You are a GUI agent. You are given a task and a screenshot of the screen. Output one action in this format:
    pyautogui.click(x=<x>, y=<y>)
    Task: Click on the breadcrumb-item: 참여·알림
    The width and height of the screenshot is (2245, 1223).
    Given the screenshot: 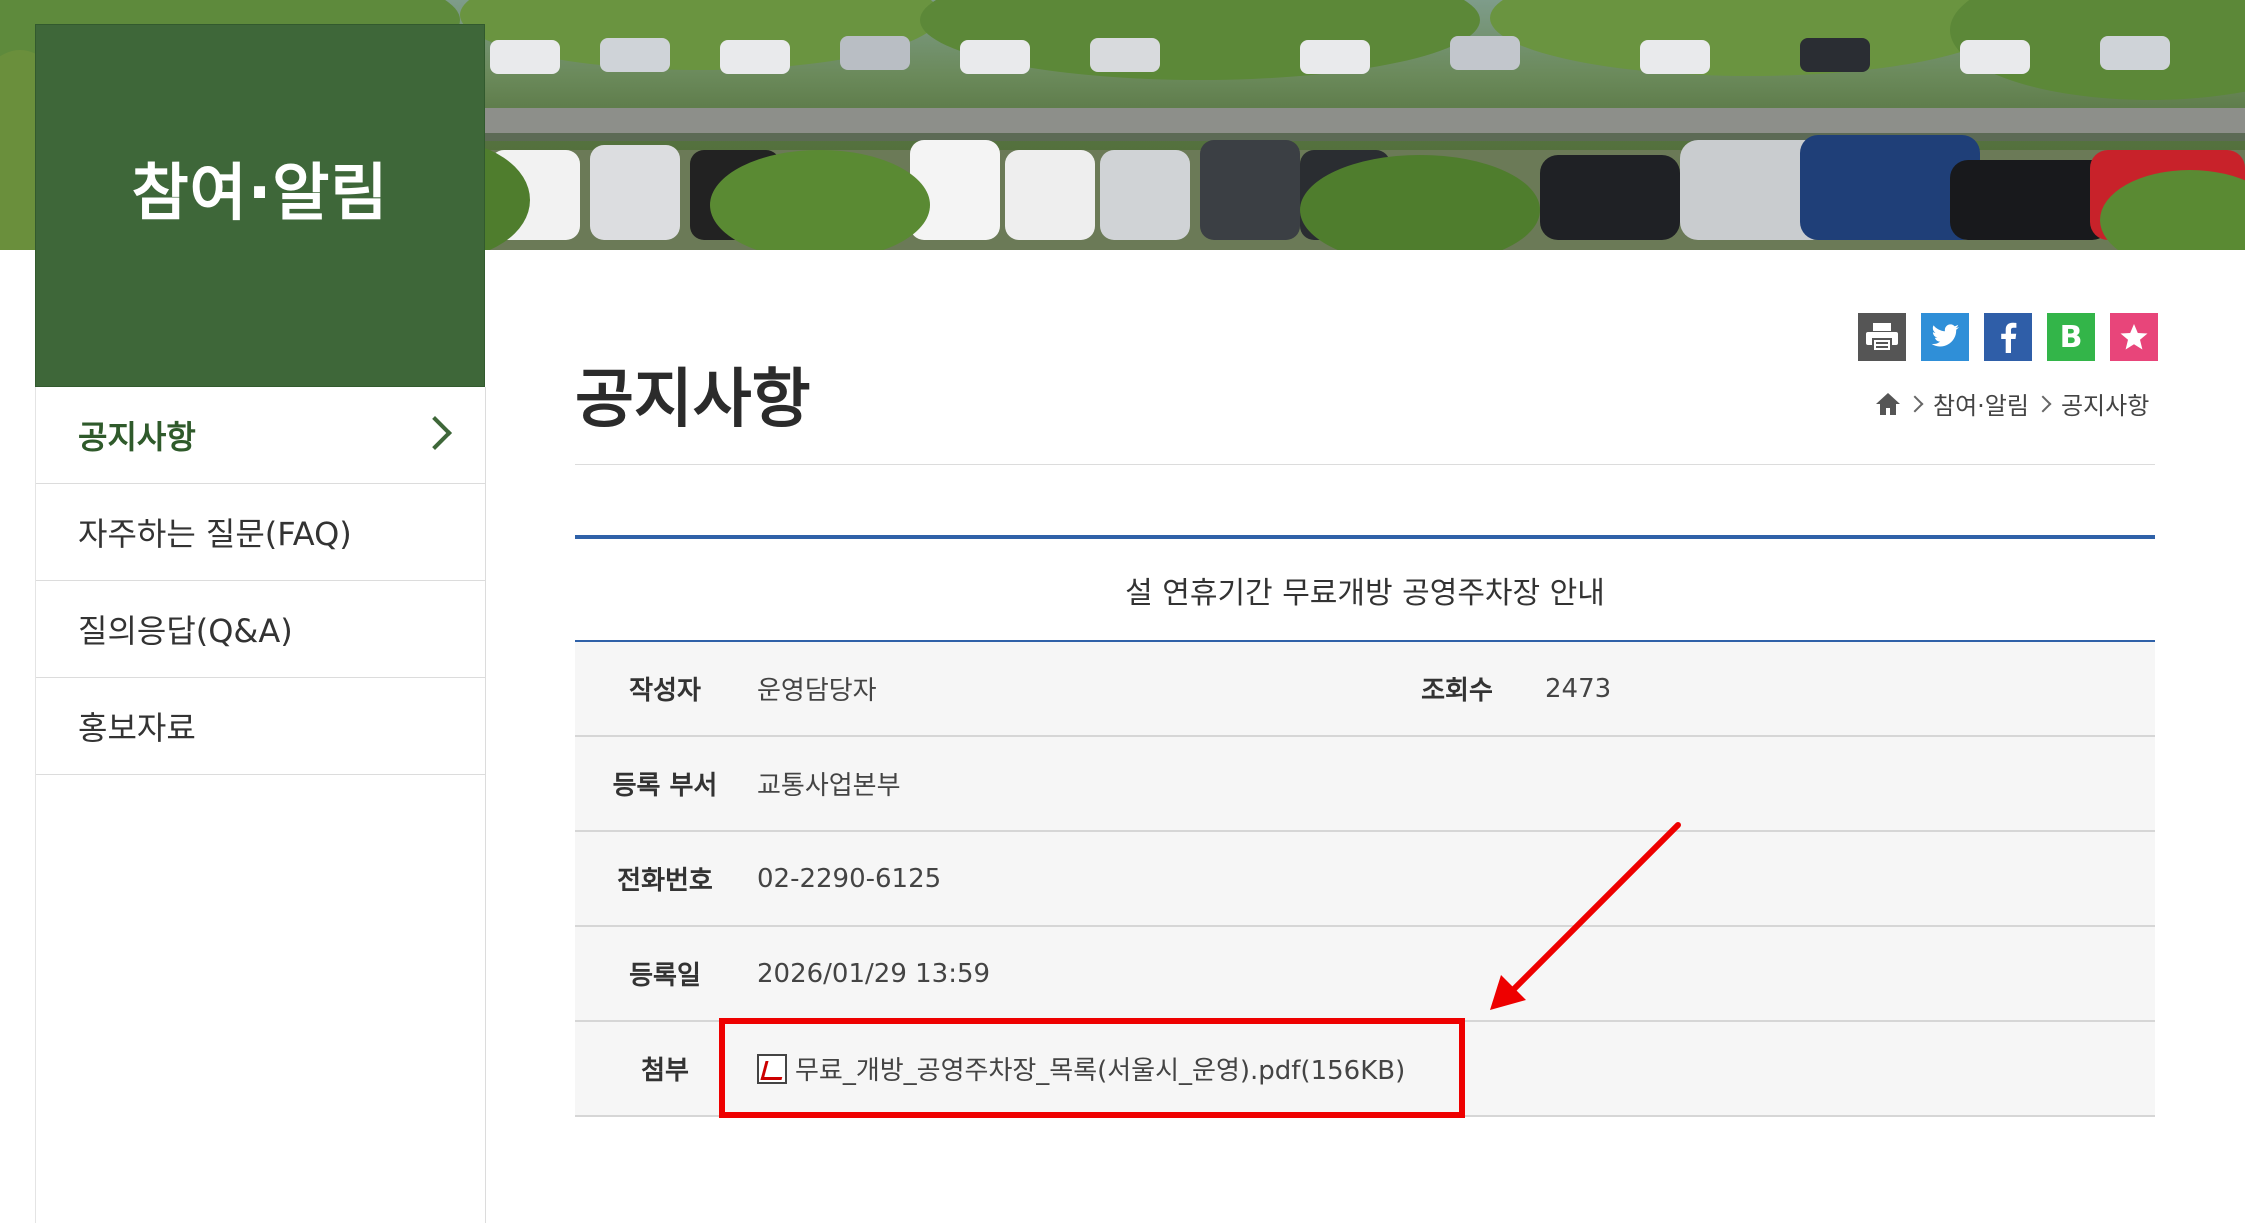 What is the action you would take?
    pyautogui.click(x=1981, y=403)
    